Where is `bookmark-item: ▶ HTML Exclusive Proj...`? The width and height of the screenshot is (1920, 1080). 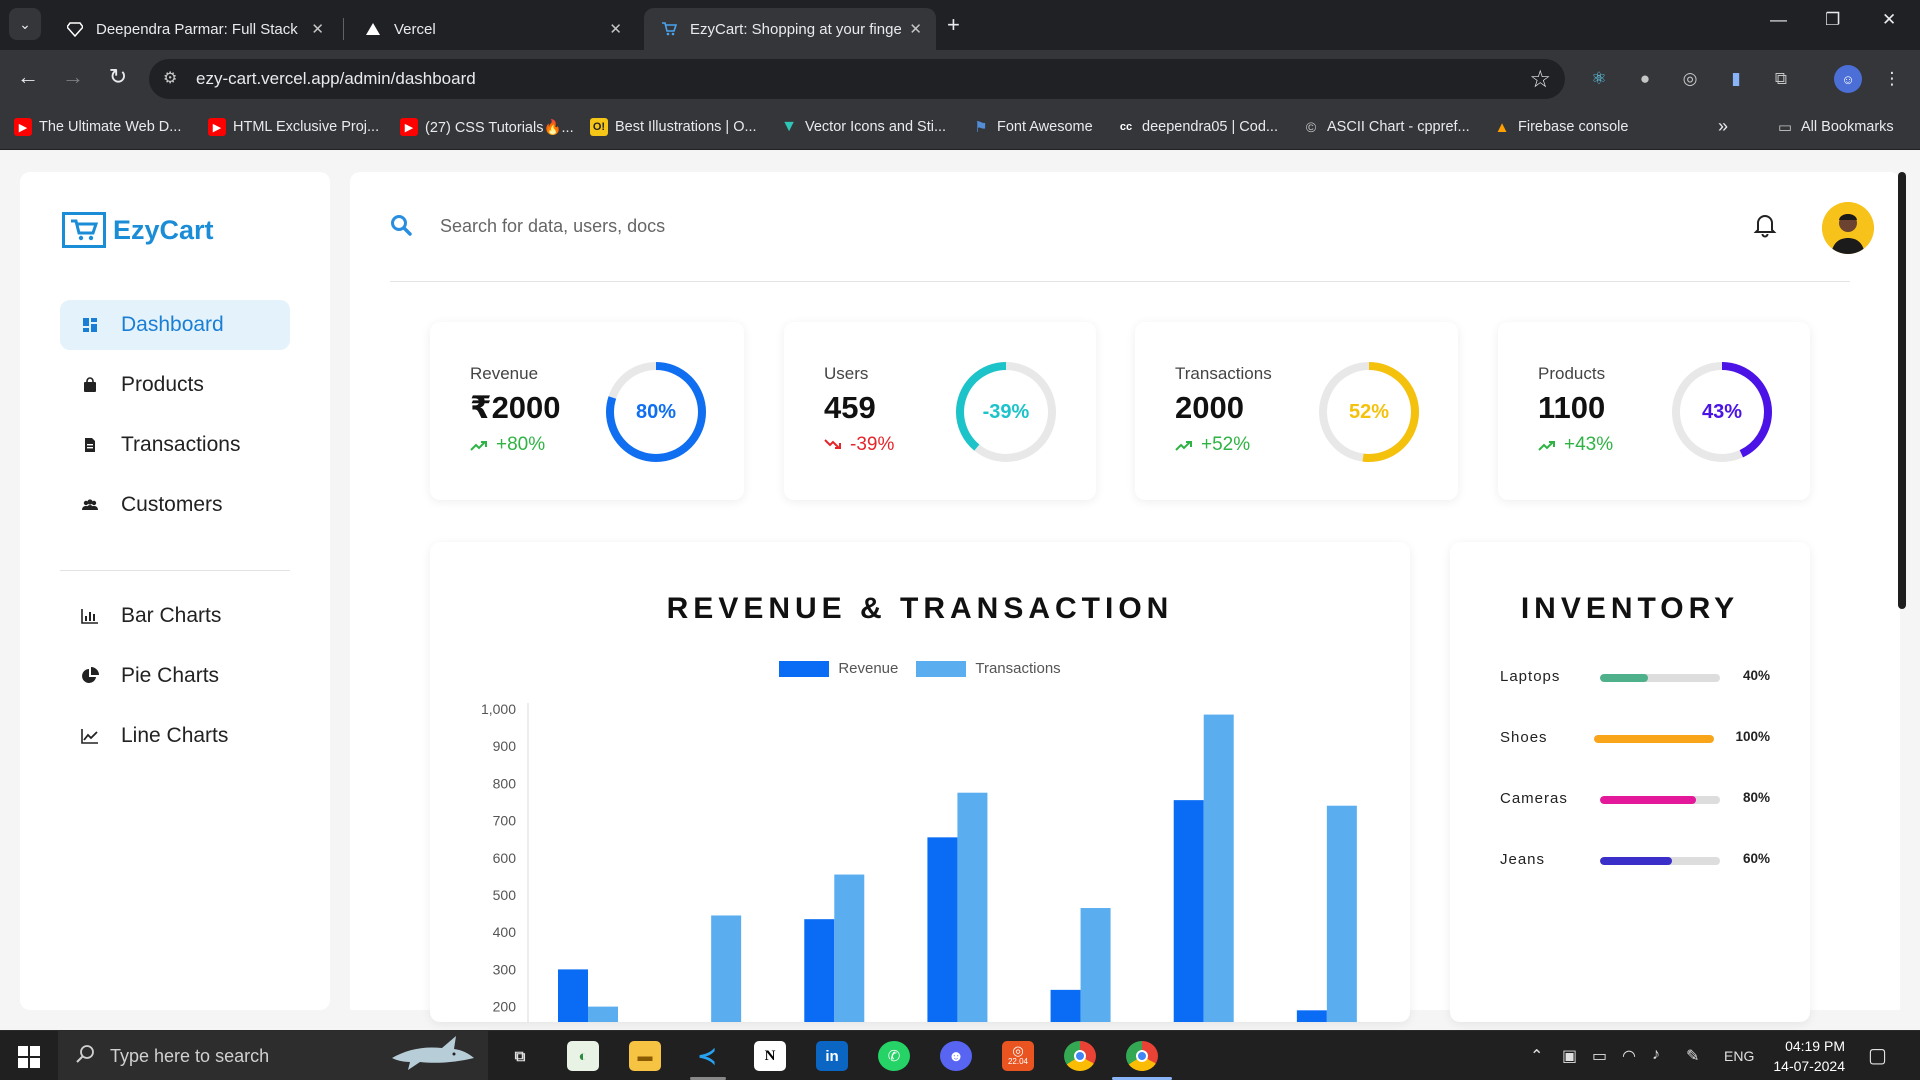
bookmark-item: ▶ HTML Exclusive Proj... is located at coordinates (293, 127).